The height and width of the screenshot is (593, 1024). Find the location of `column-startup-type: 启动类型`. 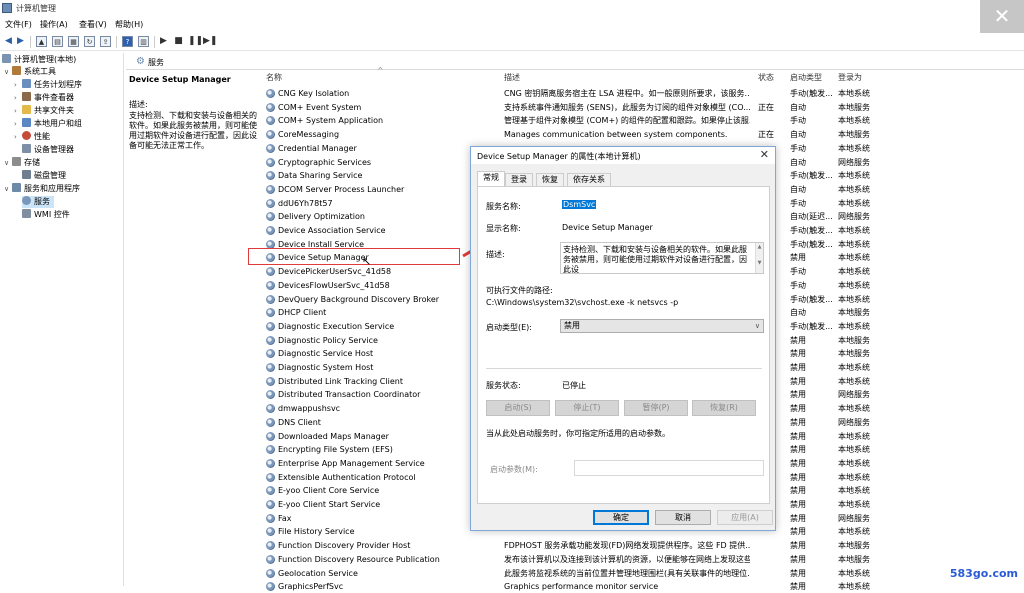

column-startup-type: 启动类型 is located at coordinates (806, 78).